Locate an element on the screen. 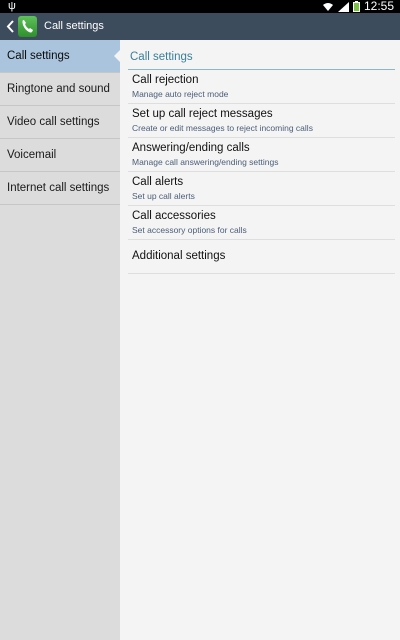 The height and width of the screenshot is (640, 400). setting-subtitle: Set up call alerts is located at coordinates (163, 196).